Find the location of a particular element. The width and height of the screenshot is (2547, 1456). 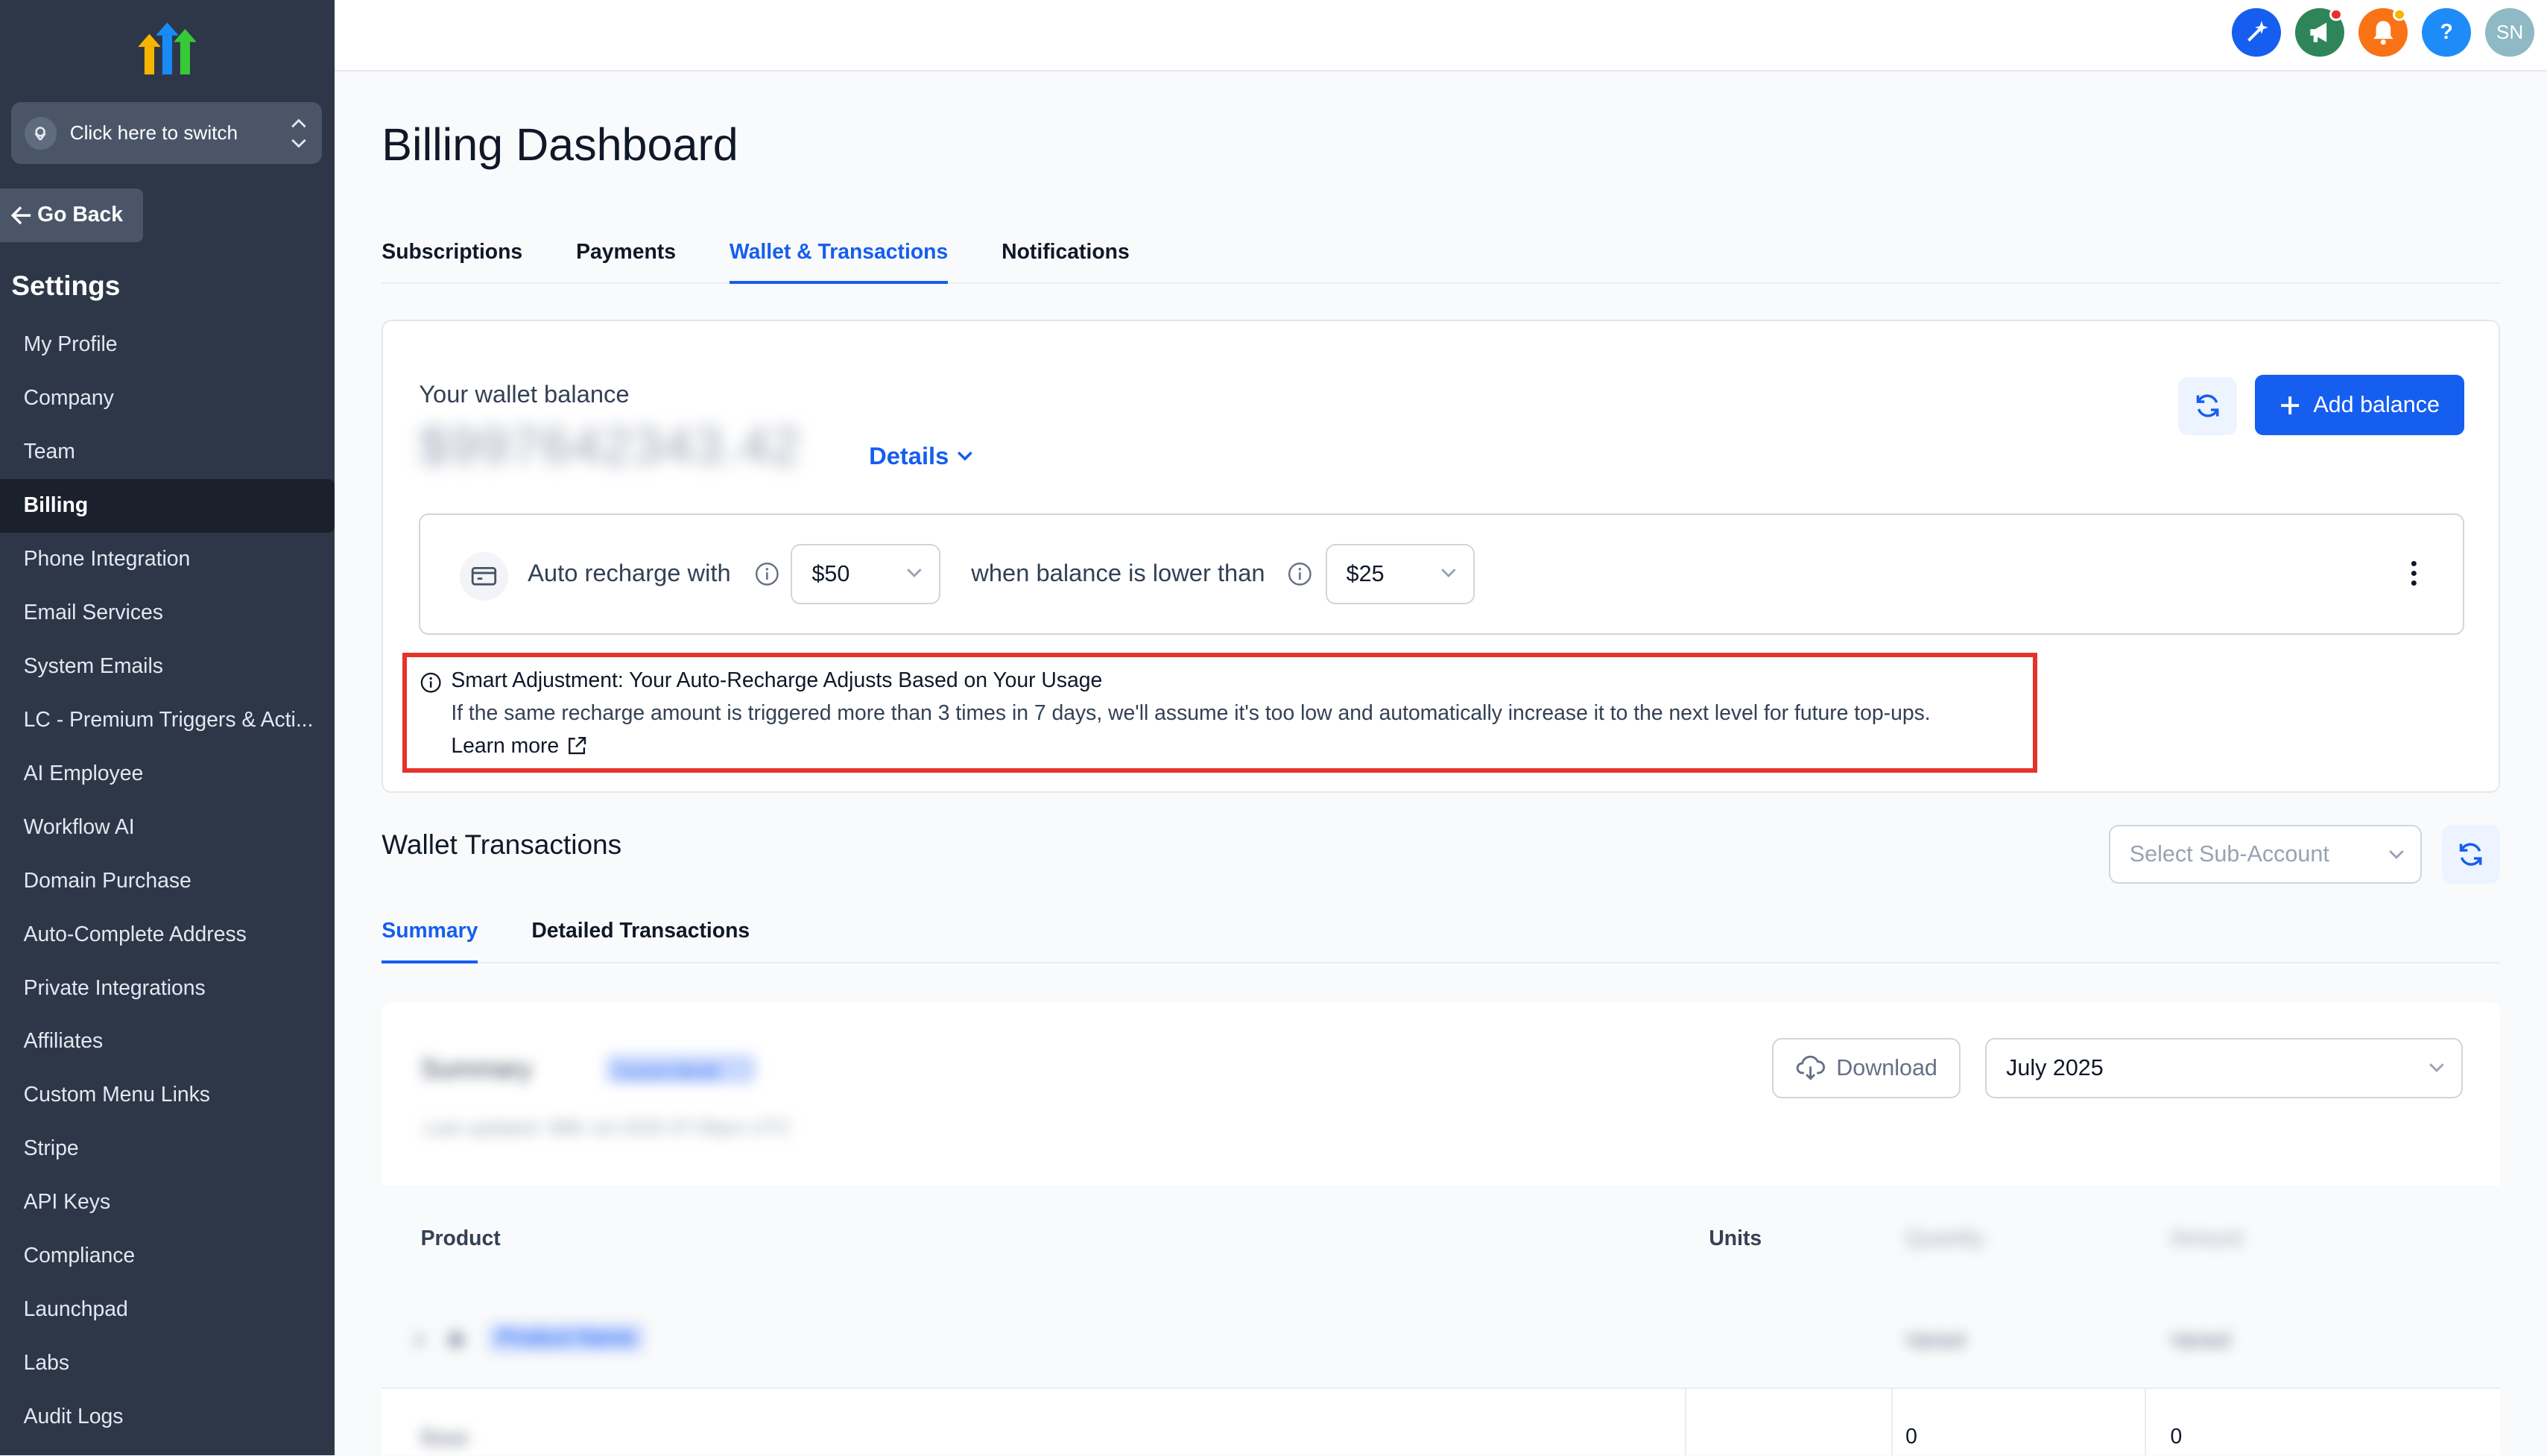

sub-account-select: Select Sub-Account is located at coordinates (2265, 854).